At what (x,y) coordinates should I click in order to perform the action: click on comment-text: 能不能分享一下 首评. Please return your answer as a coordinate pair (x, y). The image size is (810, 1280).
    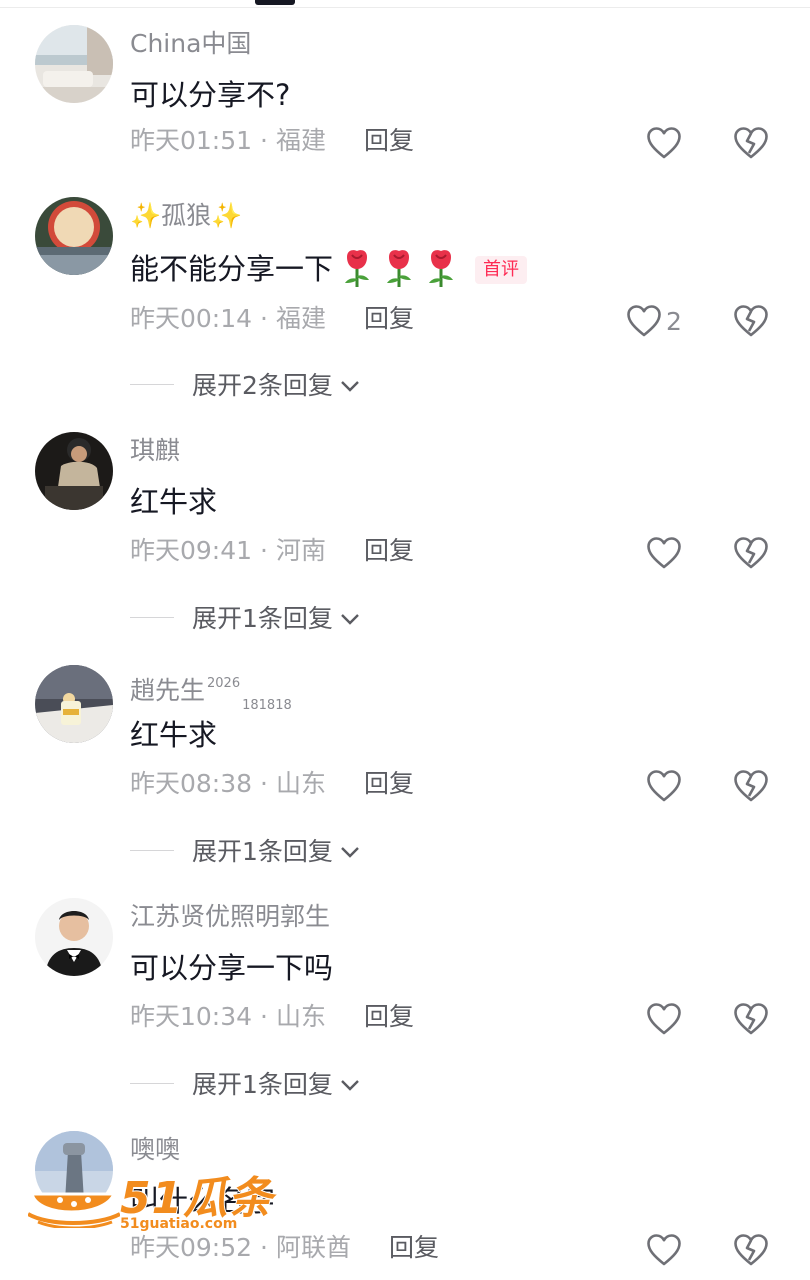
    Looking at the image, I should click on (329, 272).